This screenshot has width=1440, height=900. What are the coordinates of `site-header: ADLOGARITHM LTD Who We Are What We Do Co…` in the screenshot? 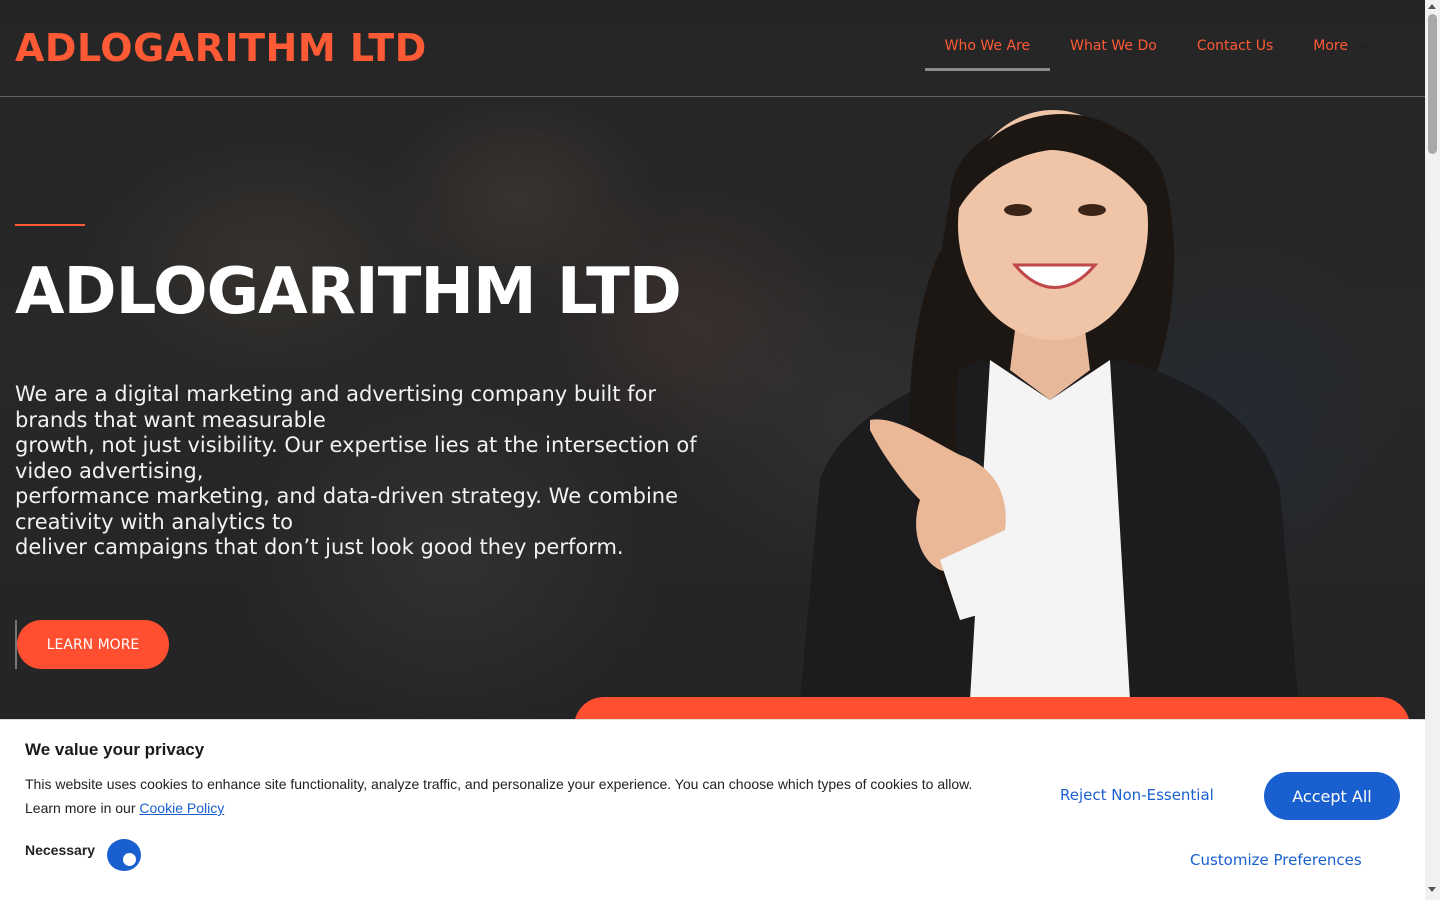 It's located at (712, 48).